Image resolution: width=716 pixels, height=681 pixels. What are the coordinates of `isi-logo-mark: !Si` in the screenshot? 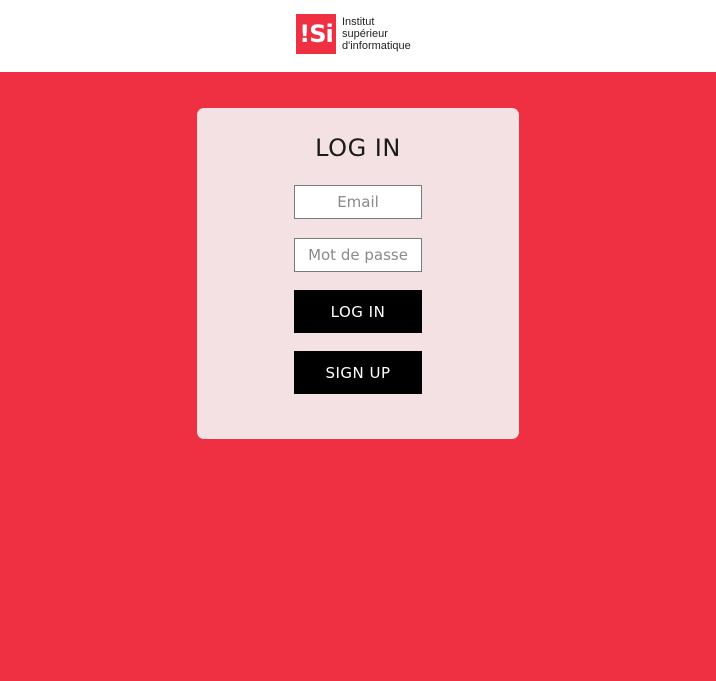 It's located at (316, 34).